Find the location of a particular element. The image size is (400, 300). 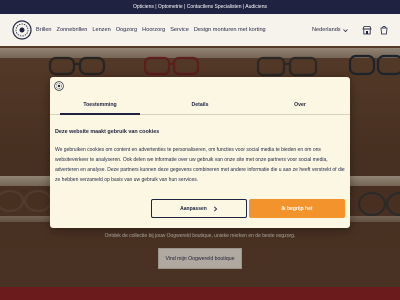

tab-over: Over is located at coordinates (300, 104).